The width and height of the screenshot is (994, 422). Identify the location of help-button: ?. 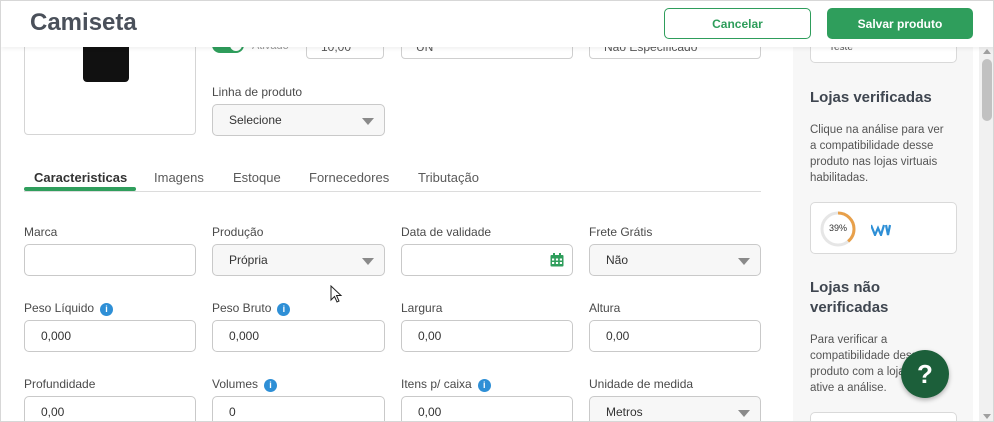
(925, 374).